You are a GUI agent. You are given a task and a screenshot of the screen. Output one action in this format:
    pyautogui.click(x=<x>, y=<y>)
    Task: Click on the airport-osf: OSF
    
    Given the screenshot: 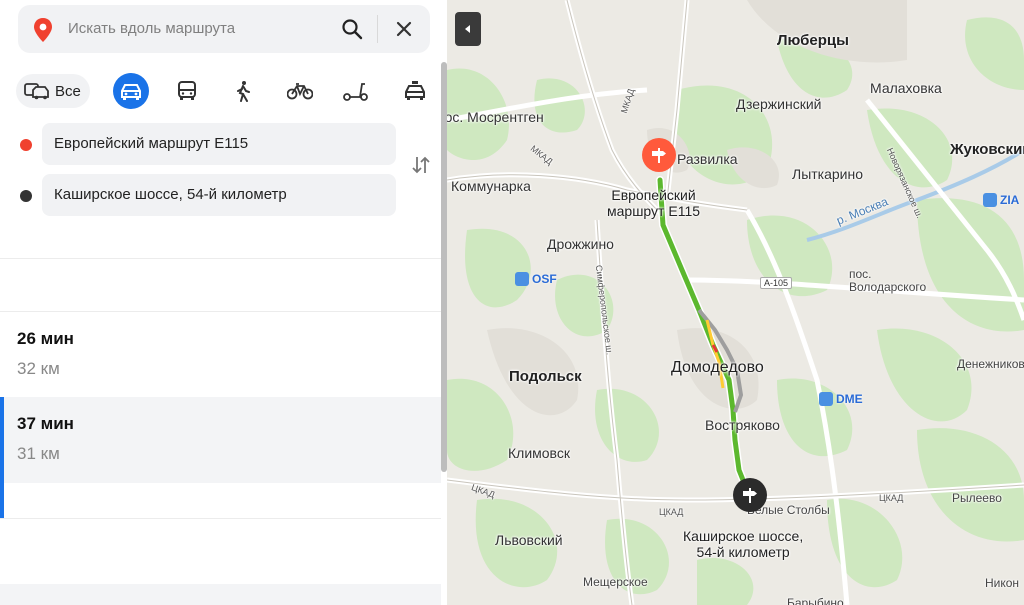 What is the action you would take?
    pyautogui.click(x=536, y=279)
    